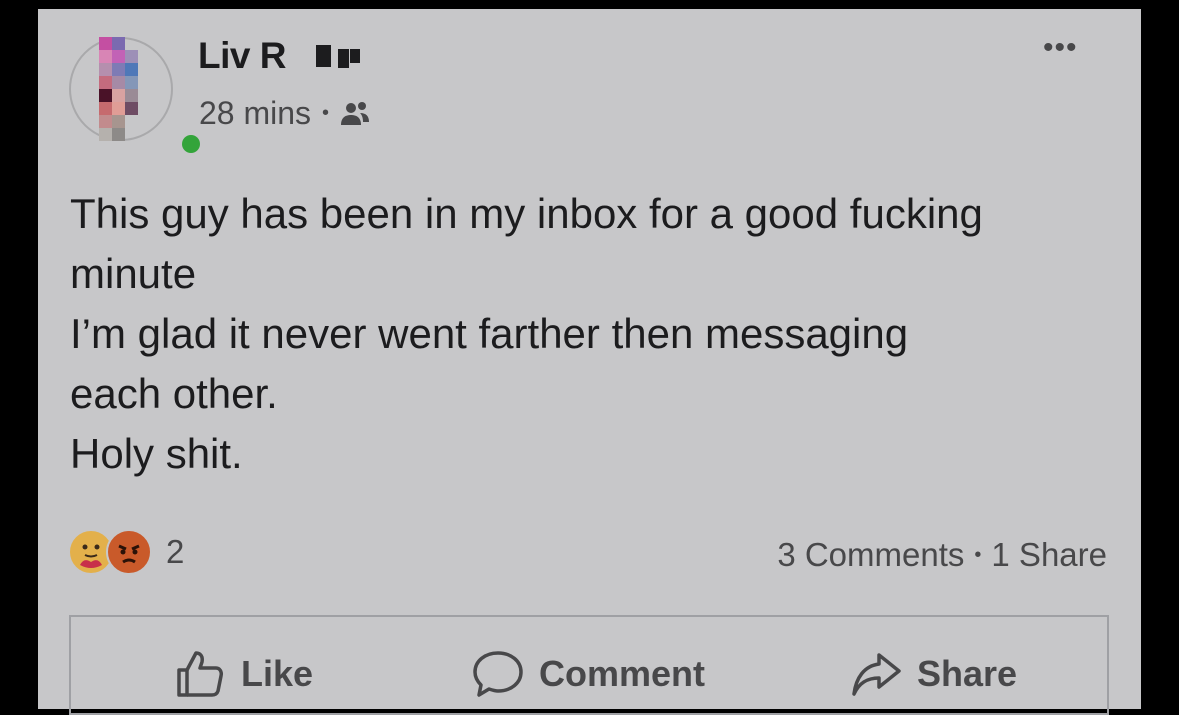  What do you see at coordinates (498, 674) in the screenshot?
I see `comment-bubble-icon` at bounding box center [498, 674].